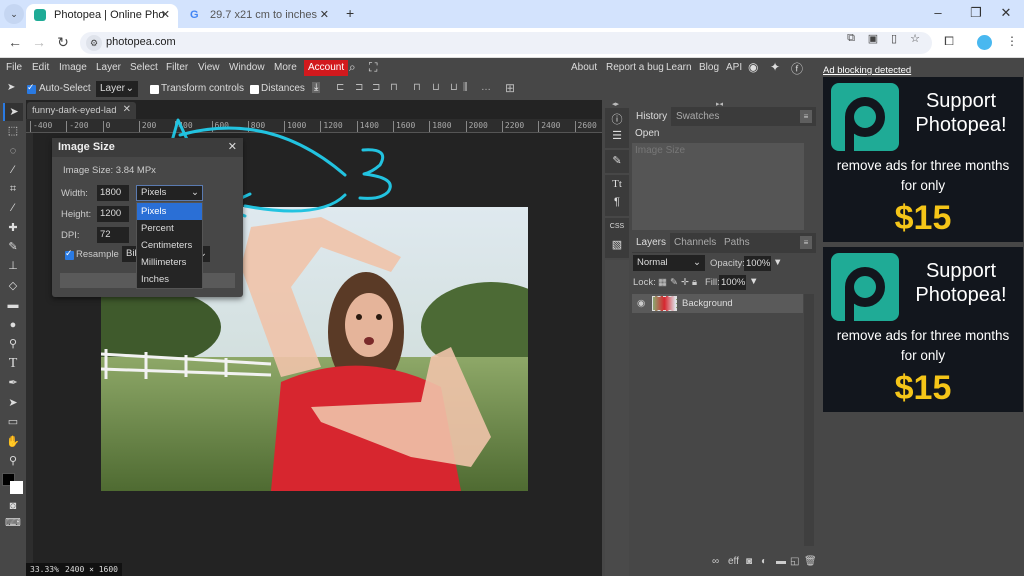  I want to click on menu-file: File, so click(14, 67).